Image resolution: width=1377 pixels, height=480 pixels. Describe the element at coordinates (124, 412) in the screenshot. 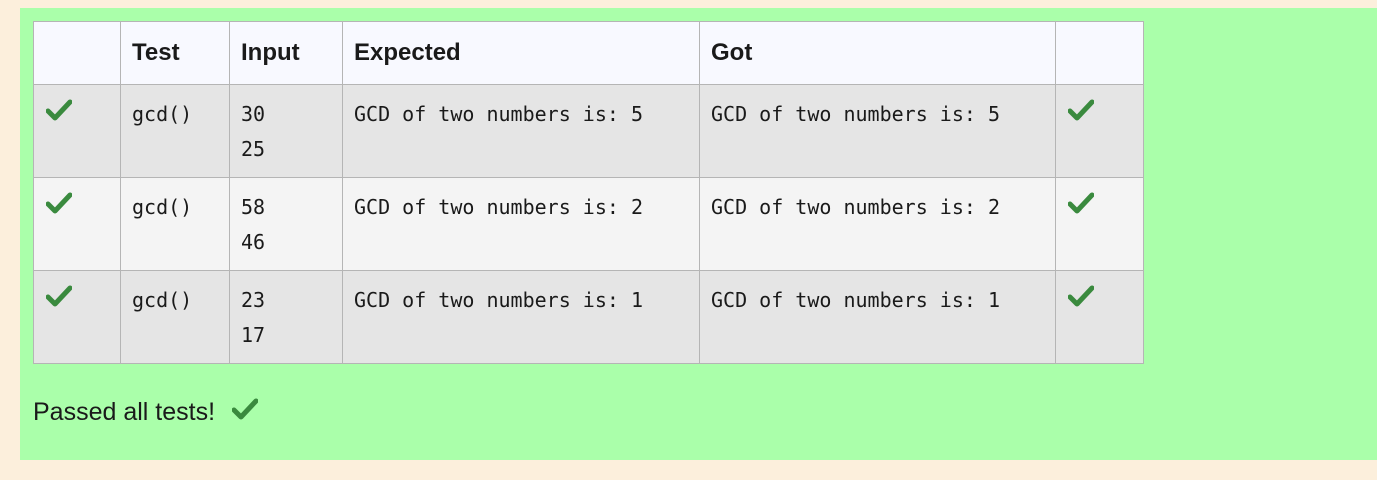

I see `summary-text: Passed all tests!` at that location.